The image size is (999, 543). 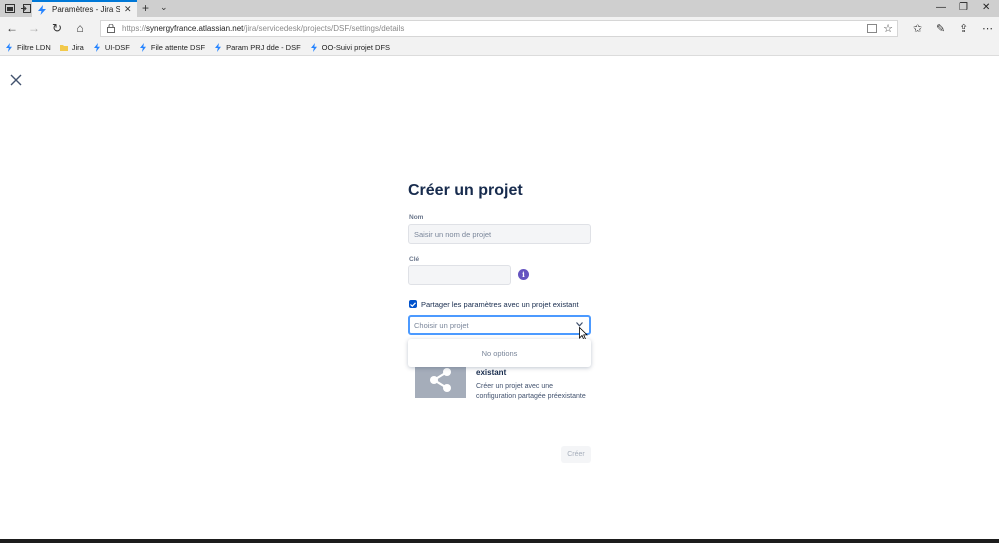 I want to click on jira-favicon-icon, so click(x=42, y=9).